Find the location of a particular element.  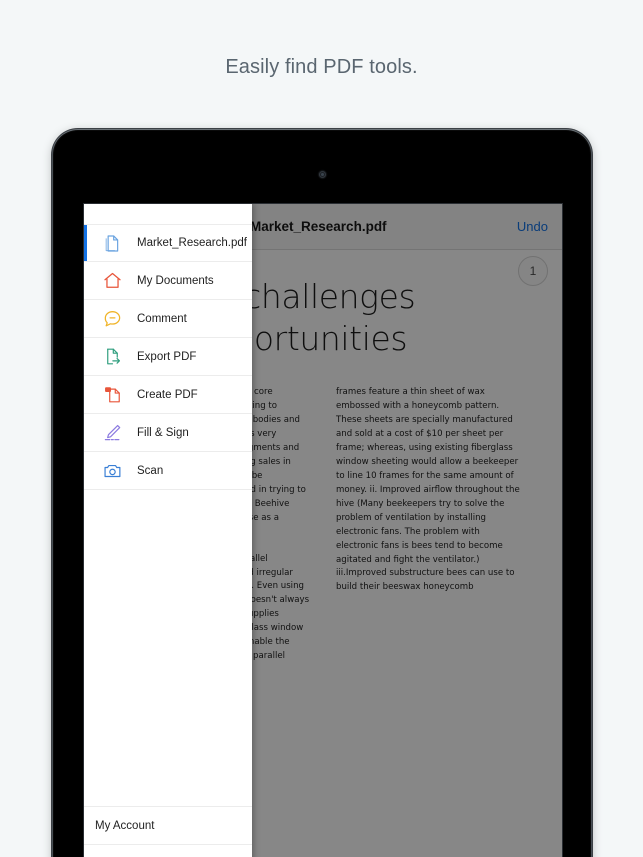

sidebar-item-my-account: My Account is located at coordinates (168, 825).